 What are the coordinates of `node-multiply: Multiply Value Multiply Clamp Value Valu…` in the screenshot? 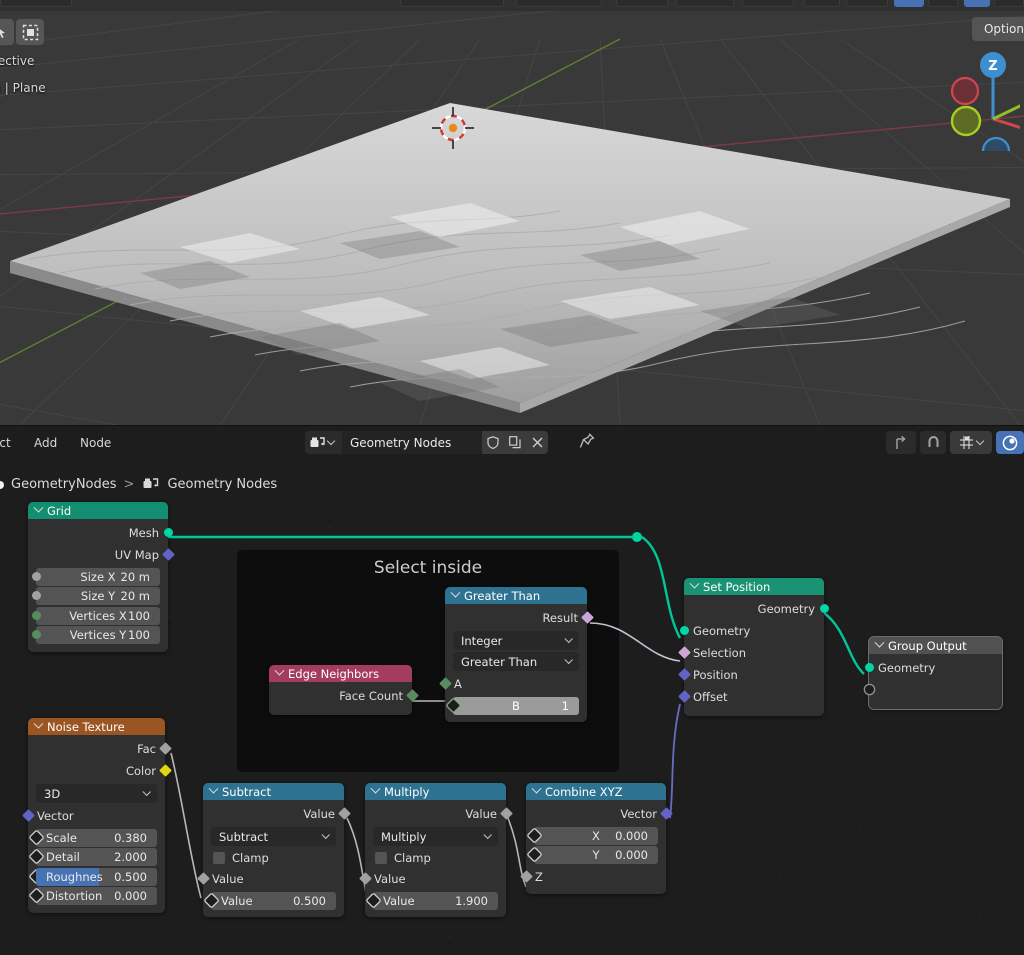 It's located at (435, 850).